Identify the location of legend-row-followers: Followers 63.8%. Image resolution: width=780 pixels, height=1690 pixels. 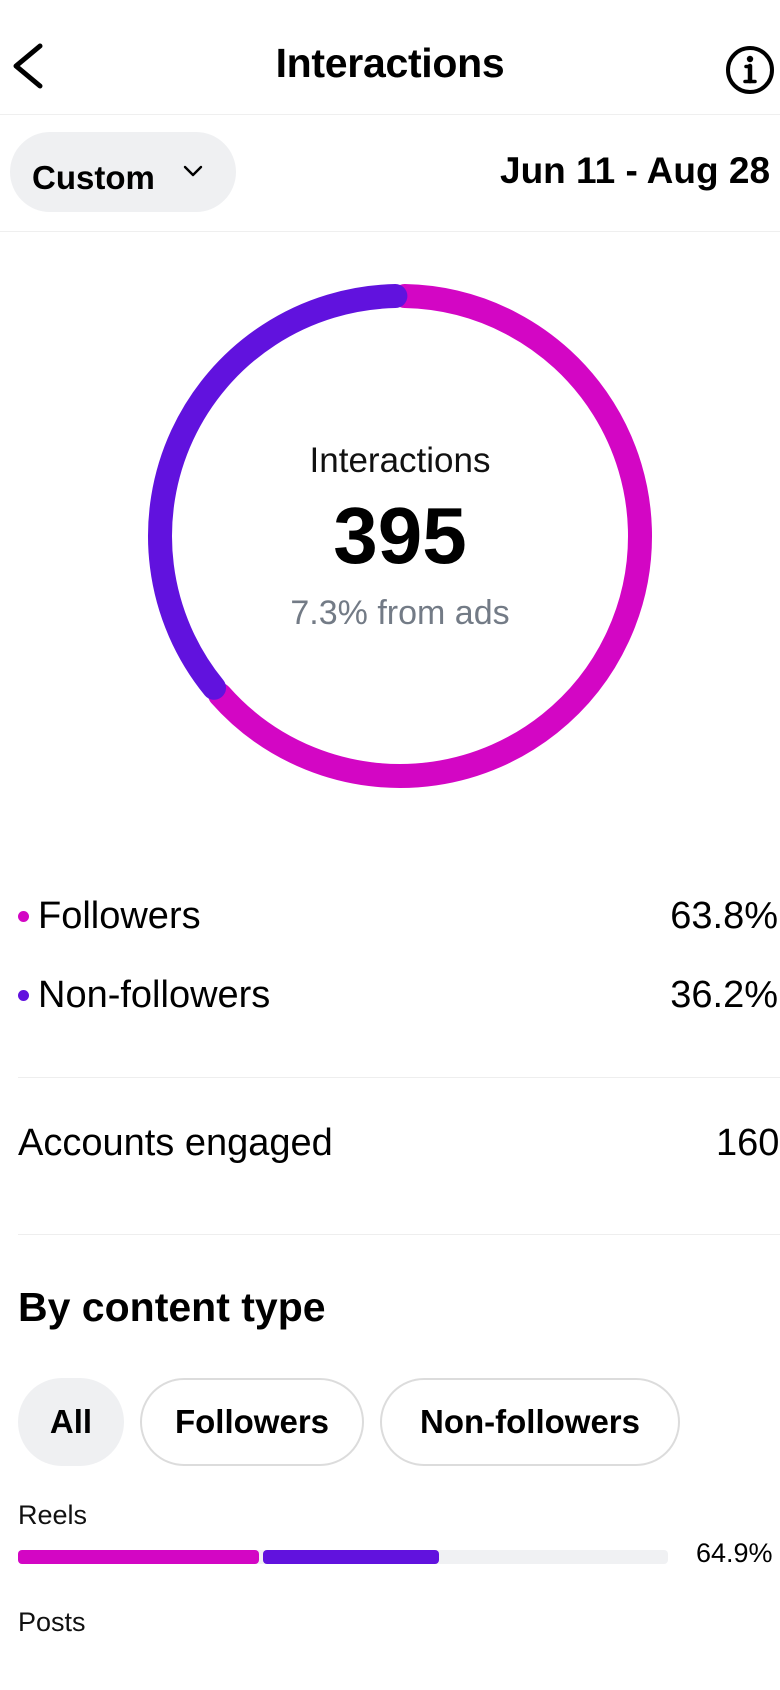
(399, 916).